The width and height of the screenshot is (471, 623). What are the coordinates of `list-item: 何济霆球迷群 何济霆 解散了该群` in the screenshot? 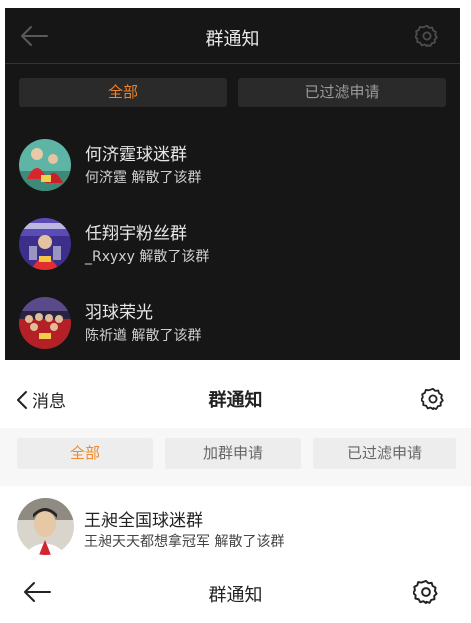 It's located at (232, 167).